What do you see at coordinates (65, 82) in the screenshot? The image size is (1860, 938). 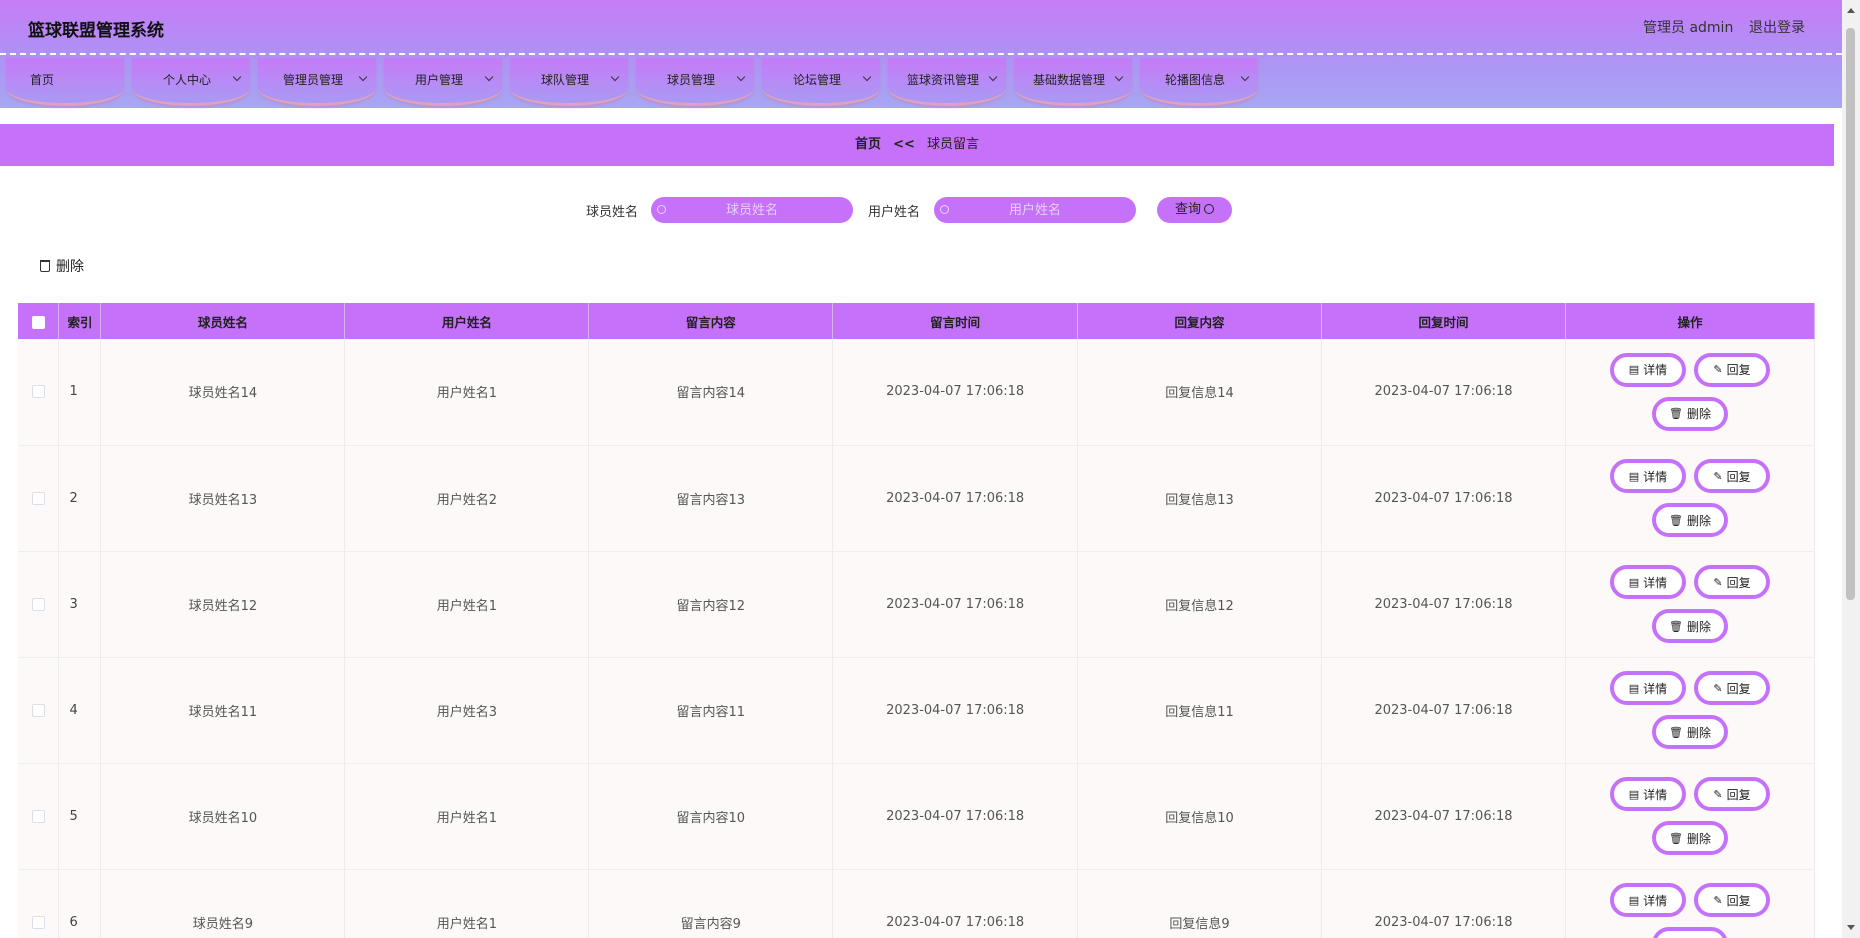 I see `nav-item: 首页` at bounding box center [65, 82].